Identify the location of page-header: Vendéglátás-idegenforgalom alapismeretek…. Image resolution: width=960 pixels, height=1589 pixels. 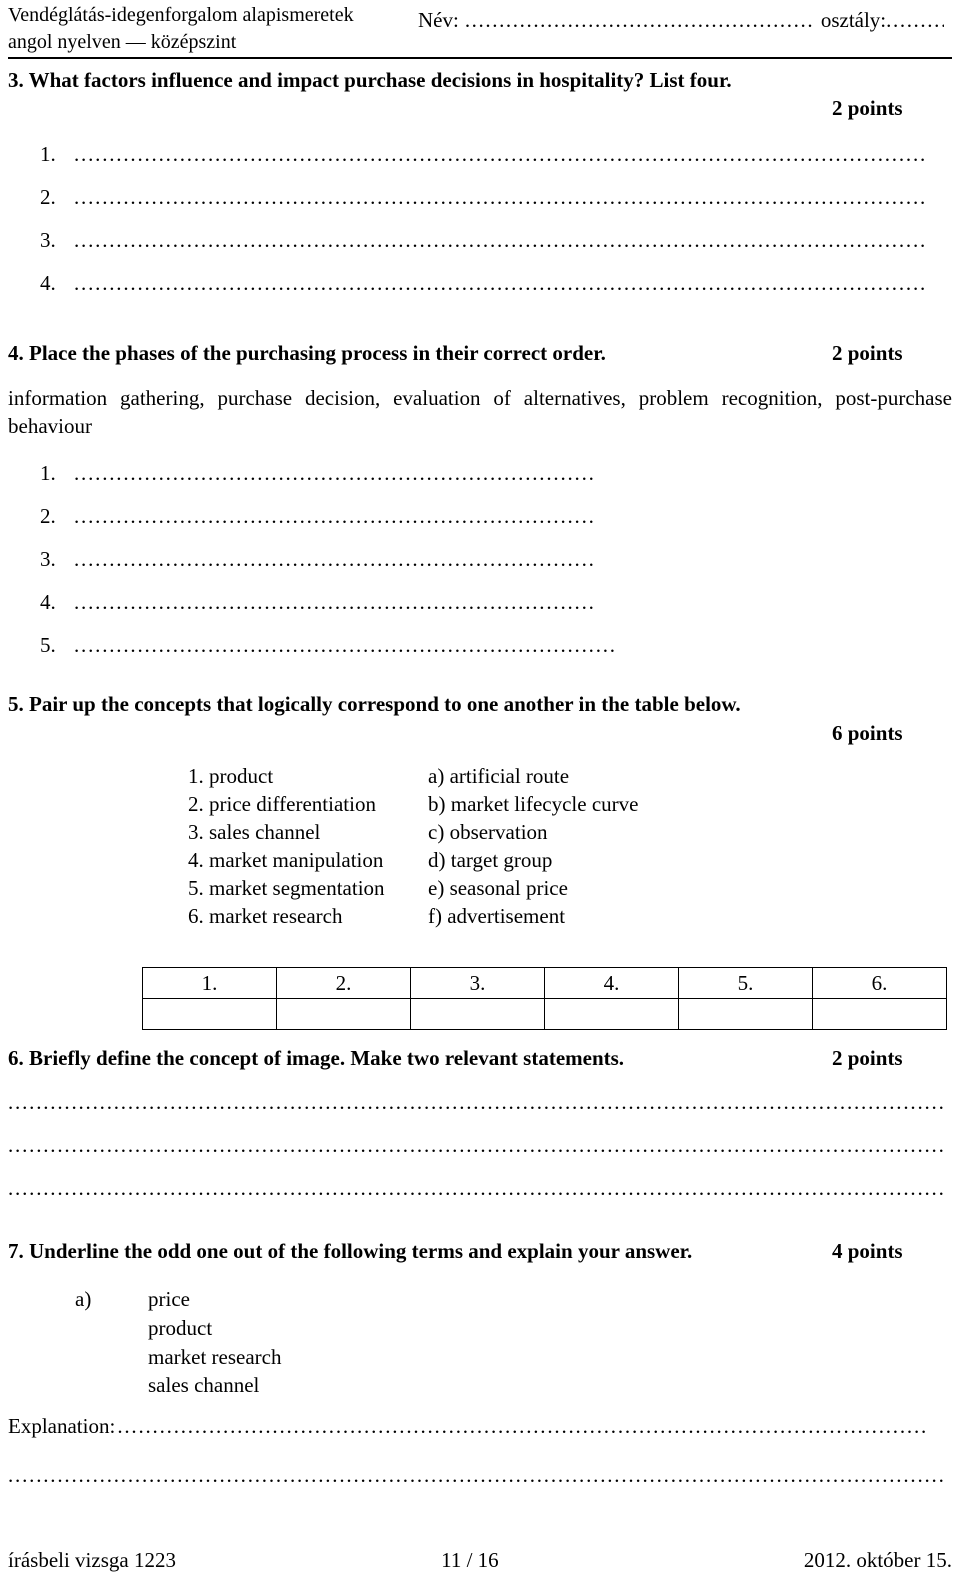
(480, 29).